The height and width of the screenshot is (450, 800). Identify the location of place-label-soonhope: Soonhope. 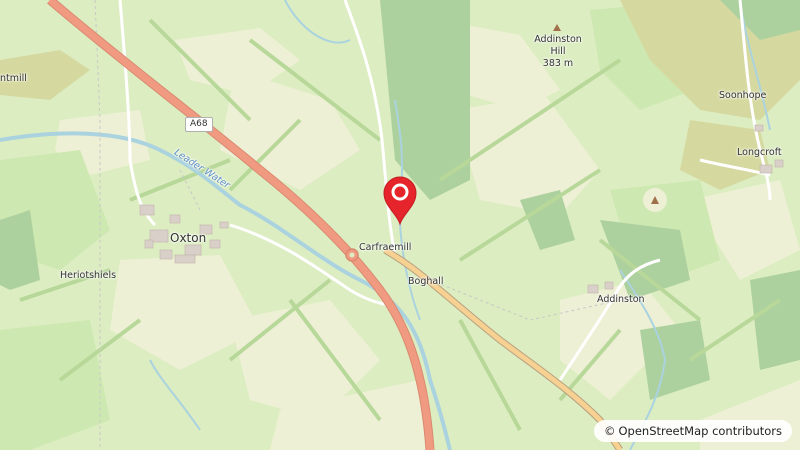
(743, 95).